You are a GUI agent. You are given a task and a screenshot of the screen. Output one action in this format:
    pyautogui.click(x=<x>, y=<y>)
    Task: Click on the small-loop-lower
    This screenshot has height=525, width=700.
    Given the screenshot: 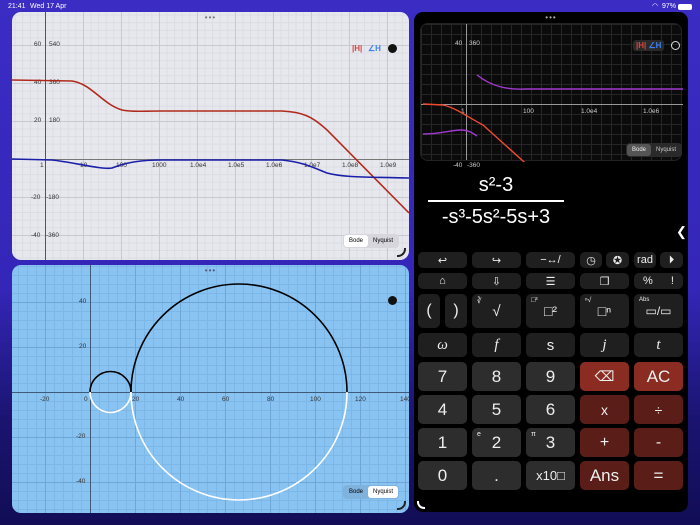 What is the action you would take?
    pyautogui.click(x=110, y=402)
    